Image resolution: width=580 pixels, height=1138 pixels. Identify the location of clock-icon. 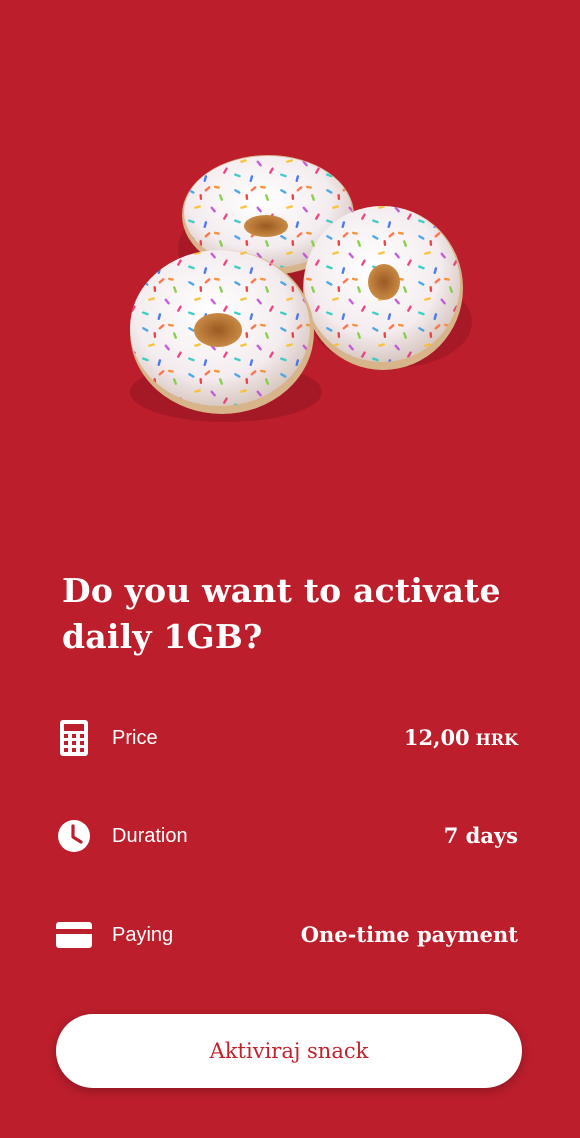
(74, 836).